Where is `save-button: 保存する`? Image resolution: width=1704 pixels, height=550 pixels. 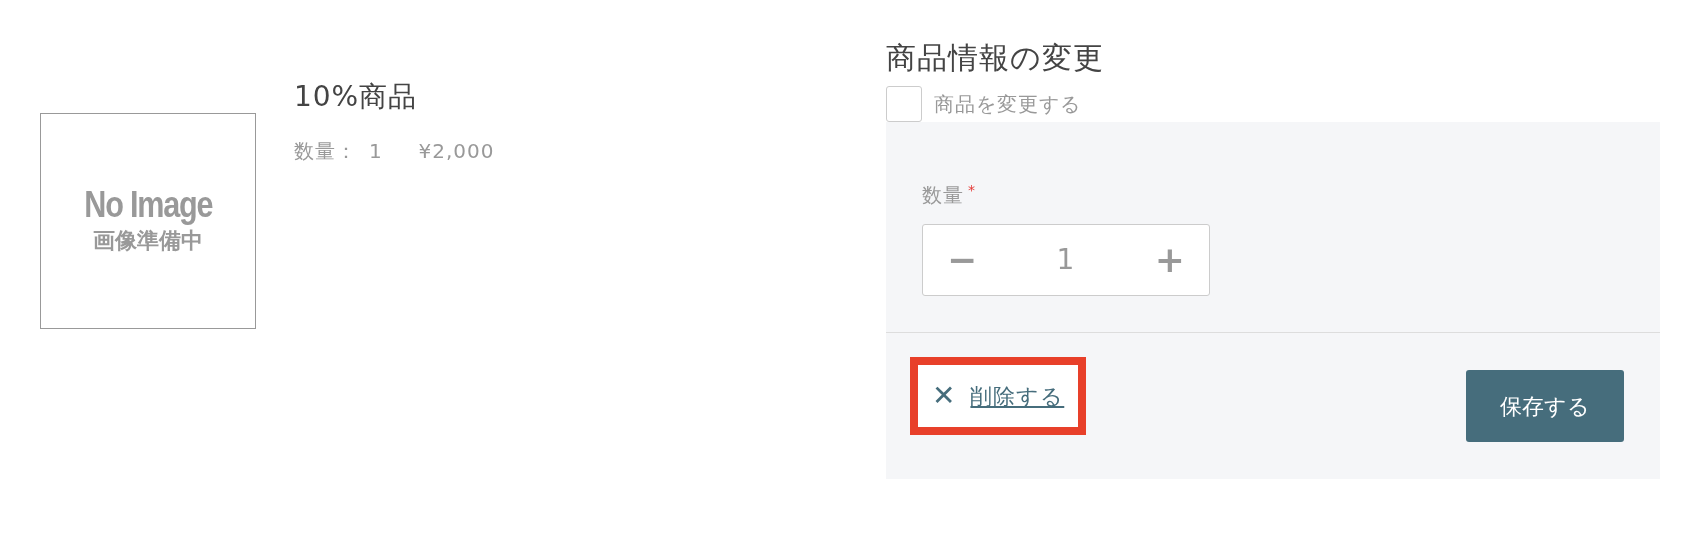
save-button: 保存する is located at coordinates (1545, 406).